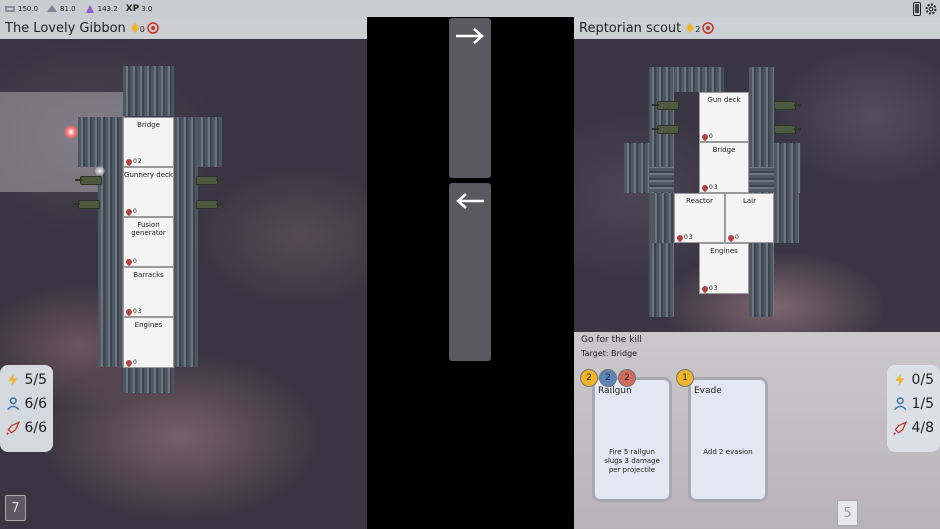 This screenshot has width=940, height=529. I want to click on hull-bottom, so click(148, 380).